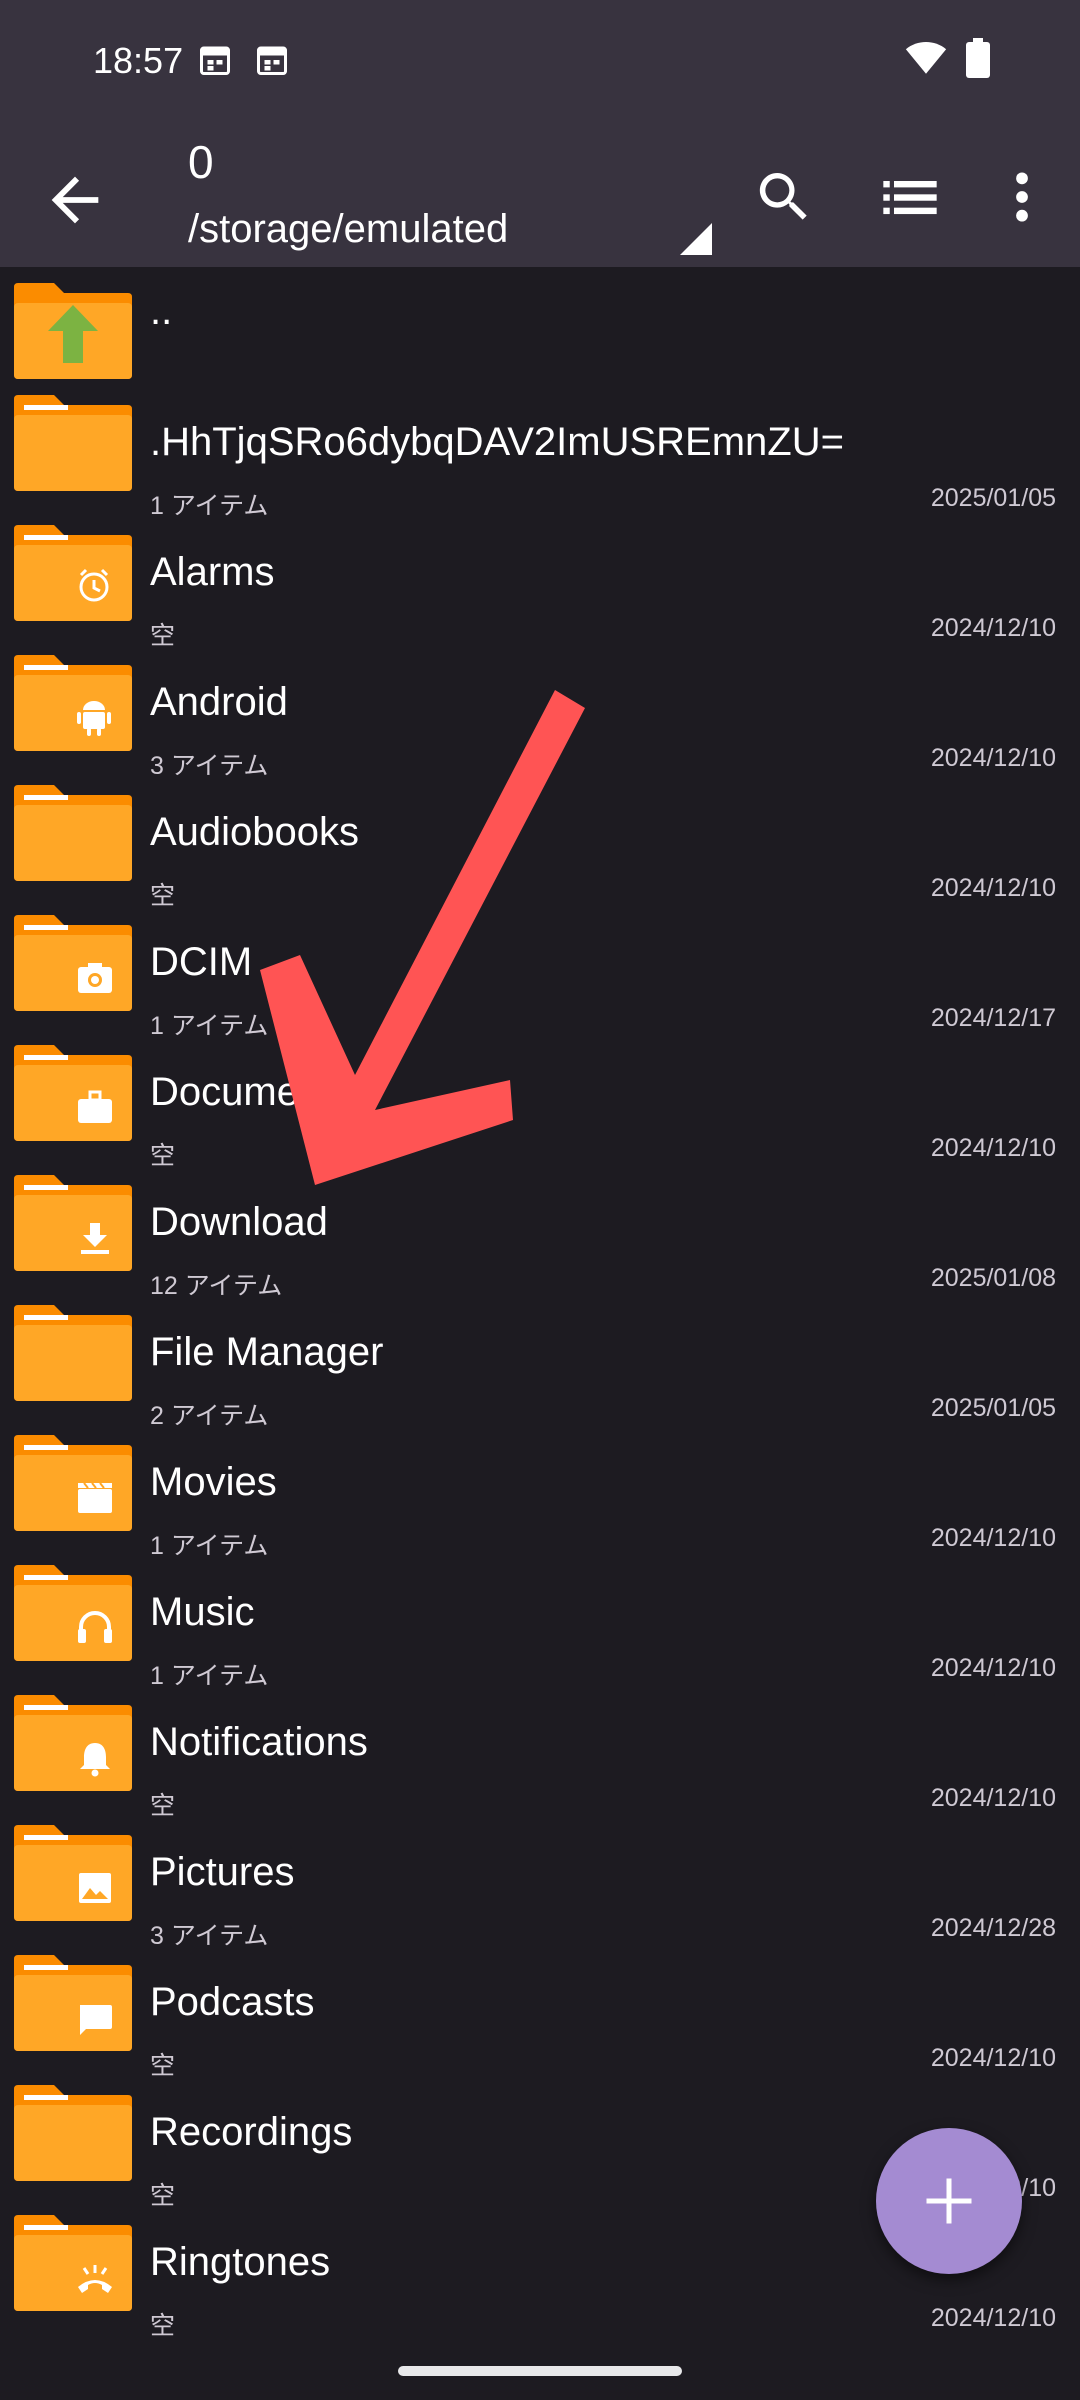 The image size is (1080, 2400). I want to click on status-bar: 18:57, so click(540, 62).